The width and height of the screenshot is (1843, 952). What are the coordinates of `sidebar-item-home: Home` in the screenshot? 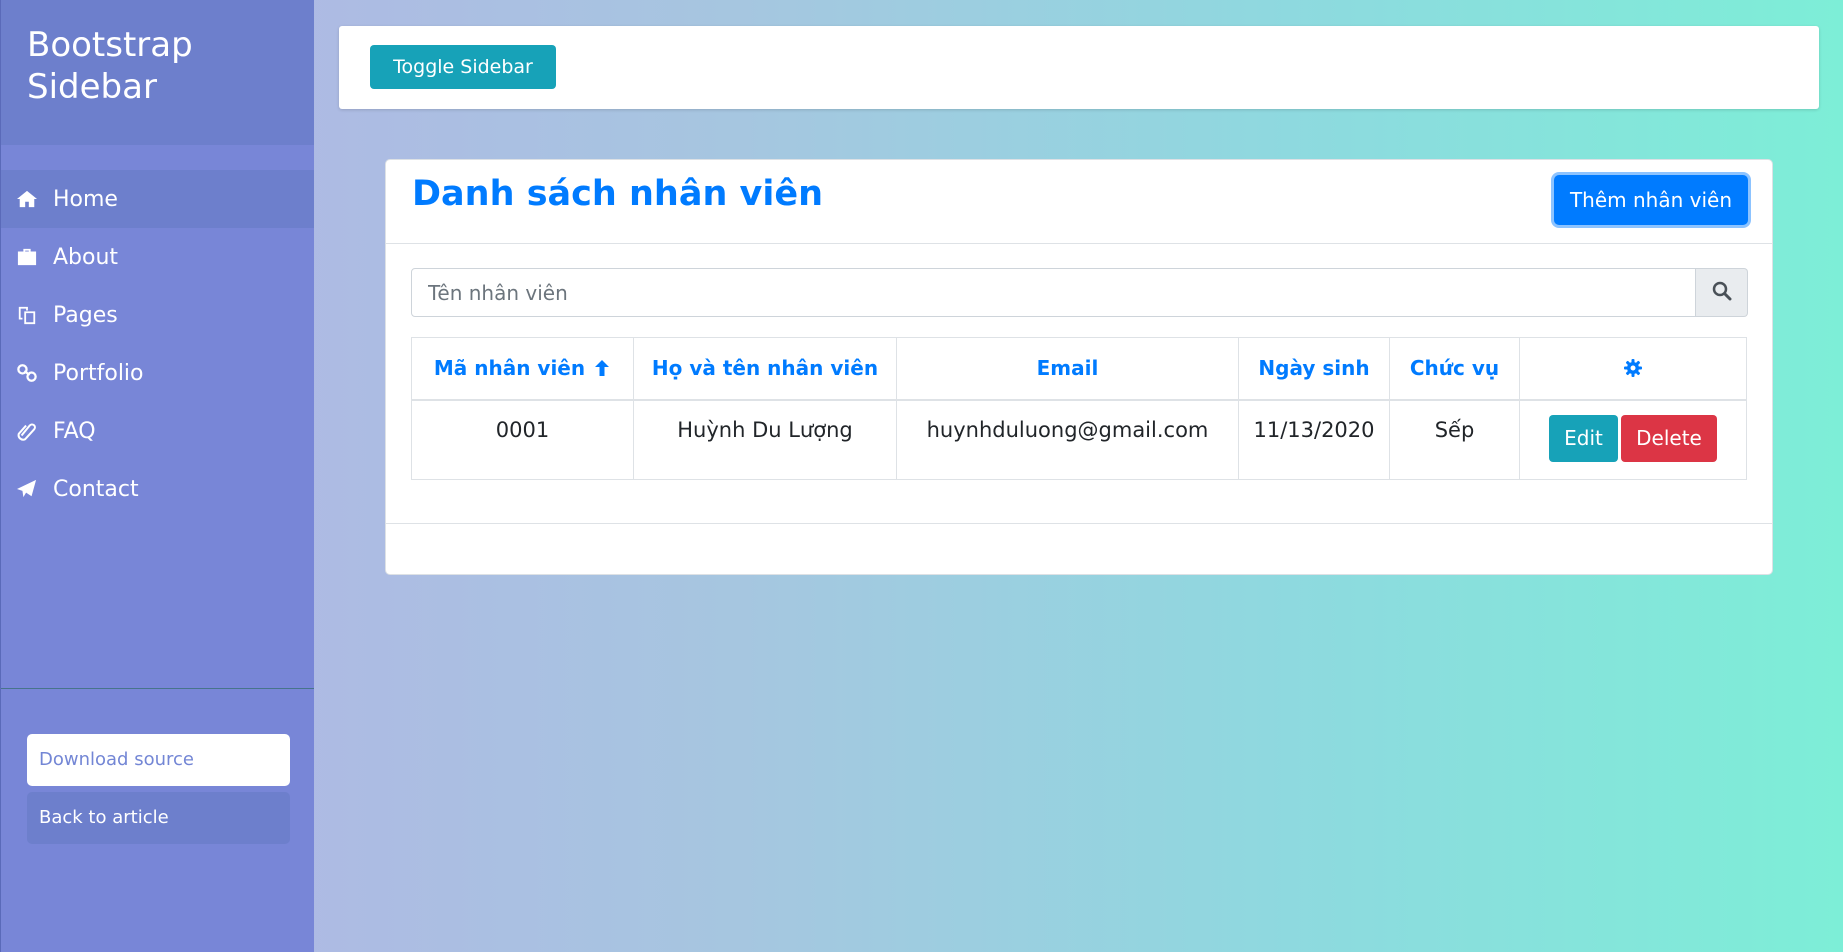 It's located at (157, 199).